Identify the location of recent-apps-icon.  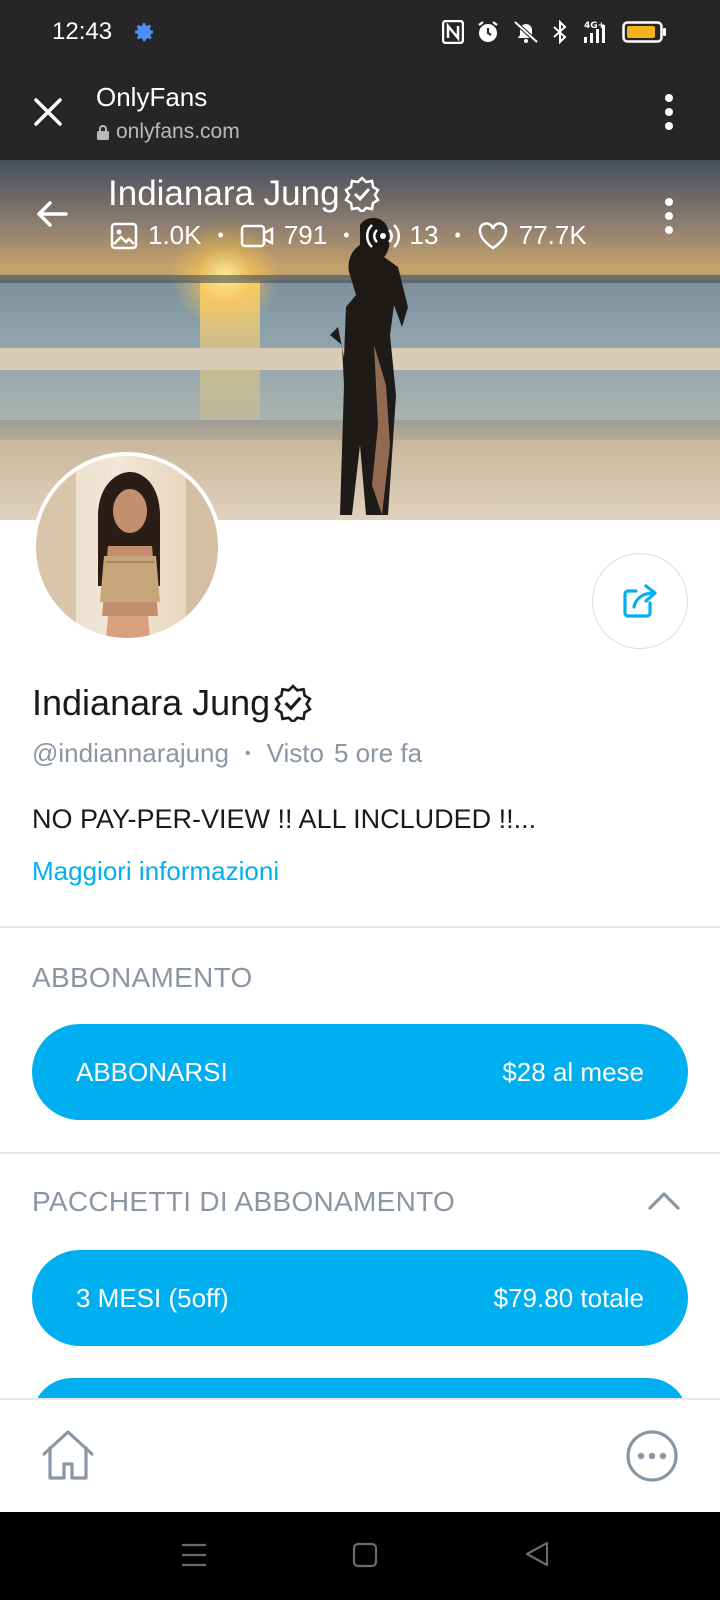
(194, 1555).